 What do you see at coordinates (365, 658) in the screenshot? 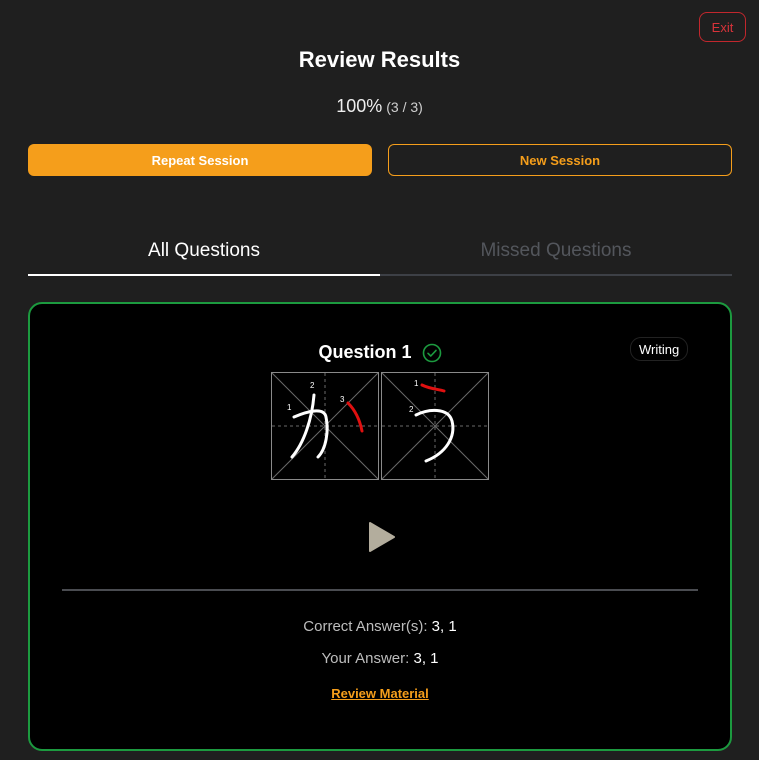
I see `your-answer-label: Your Answer:` at bounding box center [365, 658].